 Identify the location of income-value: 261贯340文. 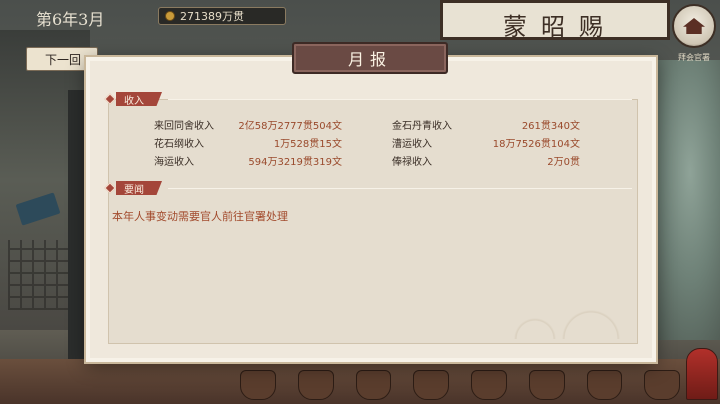
(550, 126).